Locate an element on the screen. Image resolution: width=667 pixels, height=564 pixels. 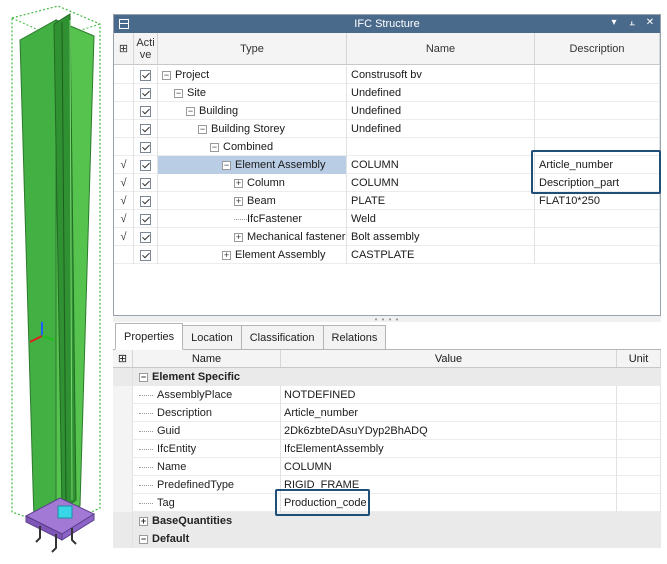
ifc-tree-row: √ + Mechanical fastener Bolt assembly is located at coordinates (387, 237).